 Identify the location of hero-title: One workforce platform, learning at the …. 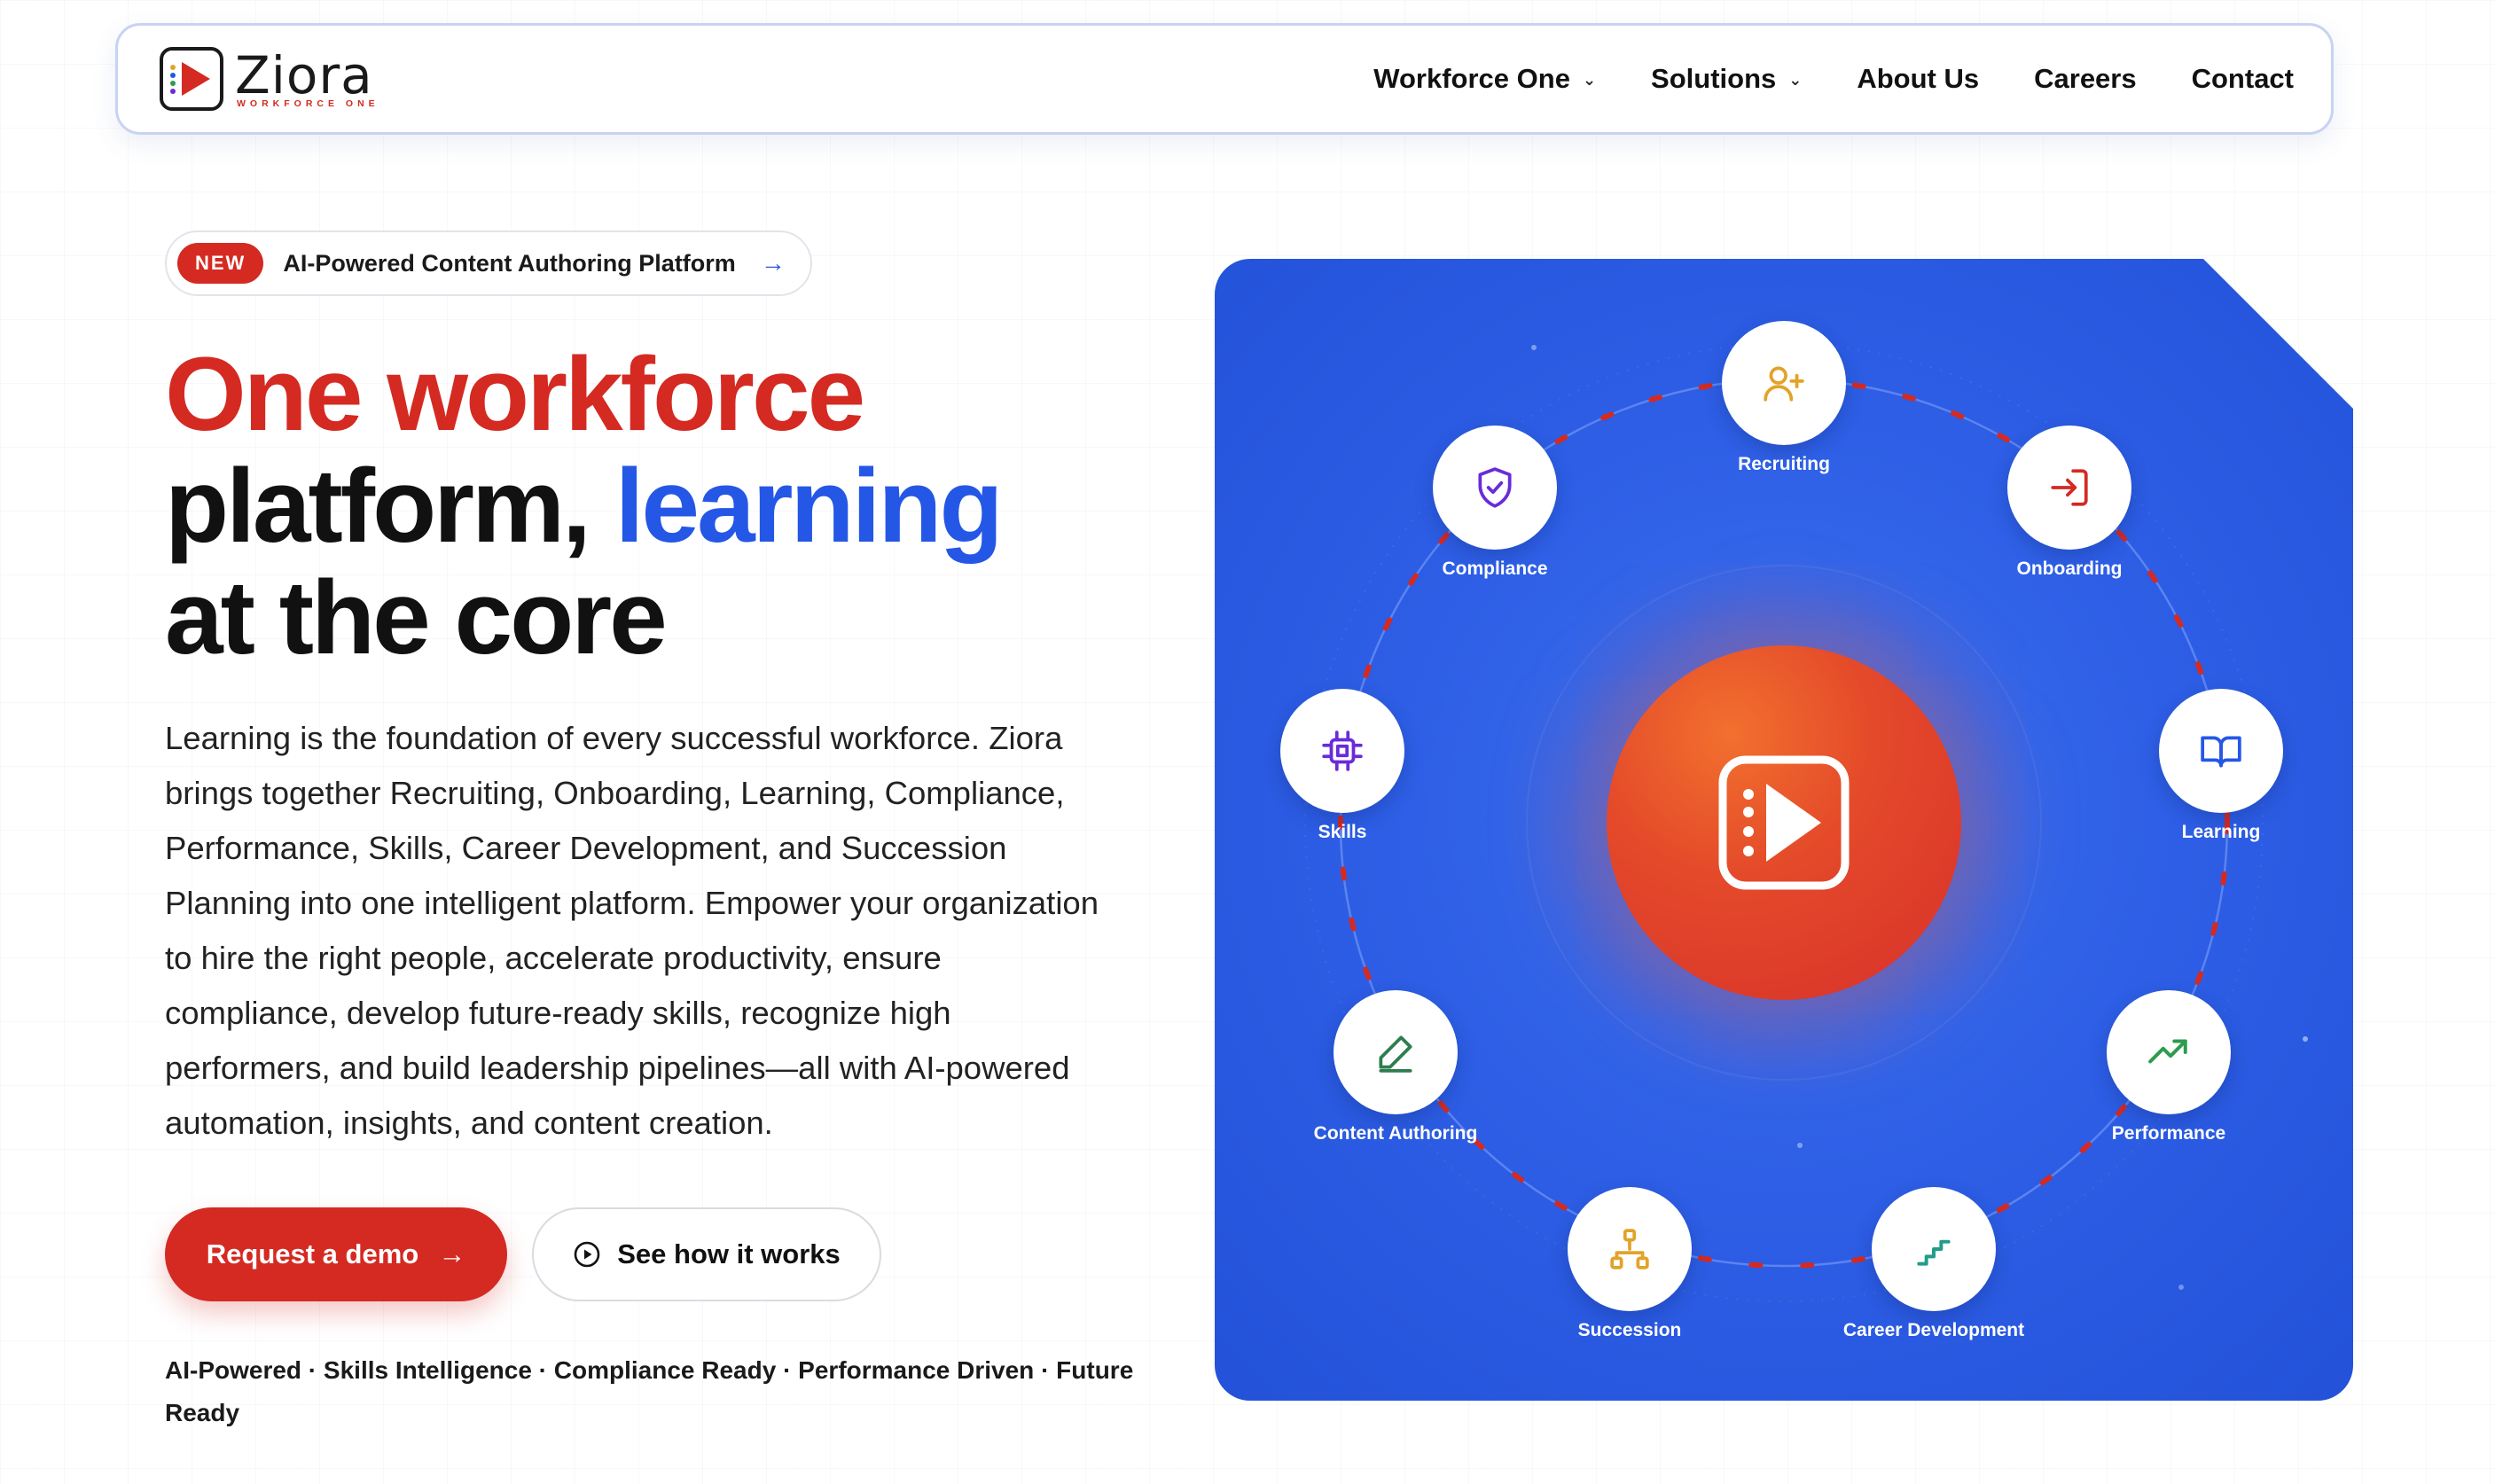
(585, 506).